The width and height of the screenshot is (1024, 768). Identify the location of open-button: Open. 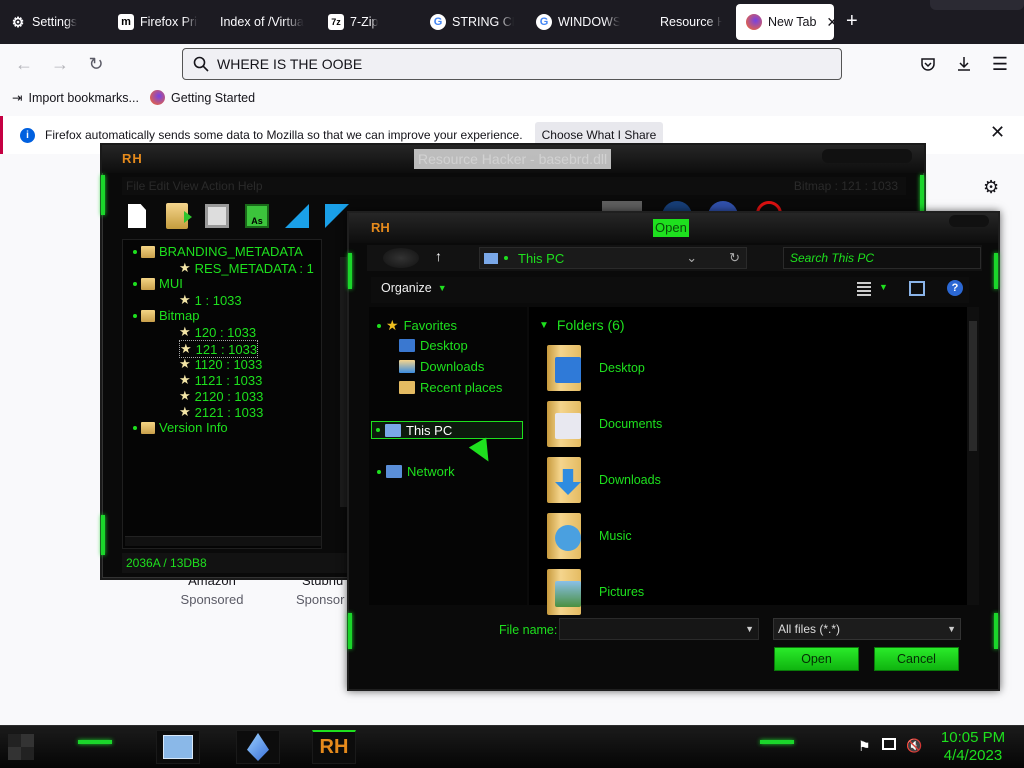
(816, 659).